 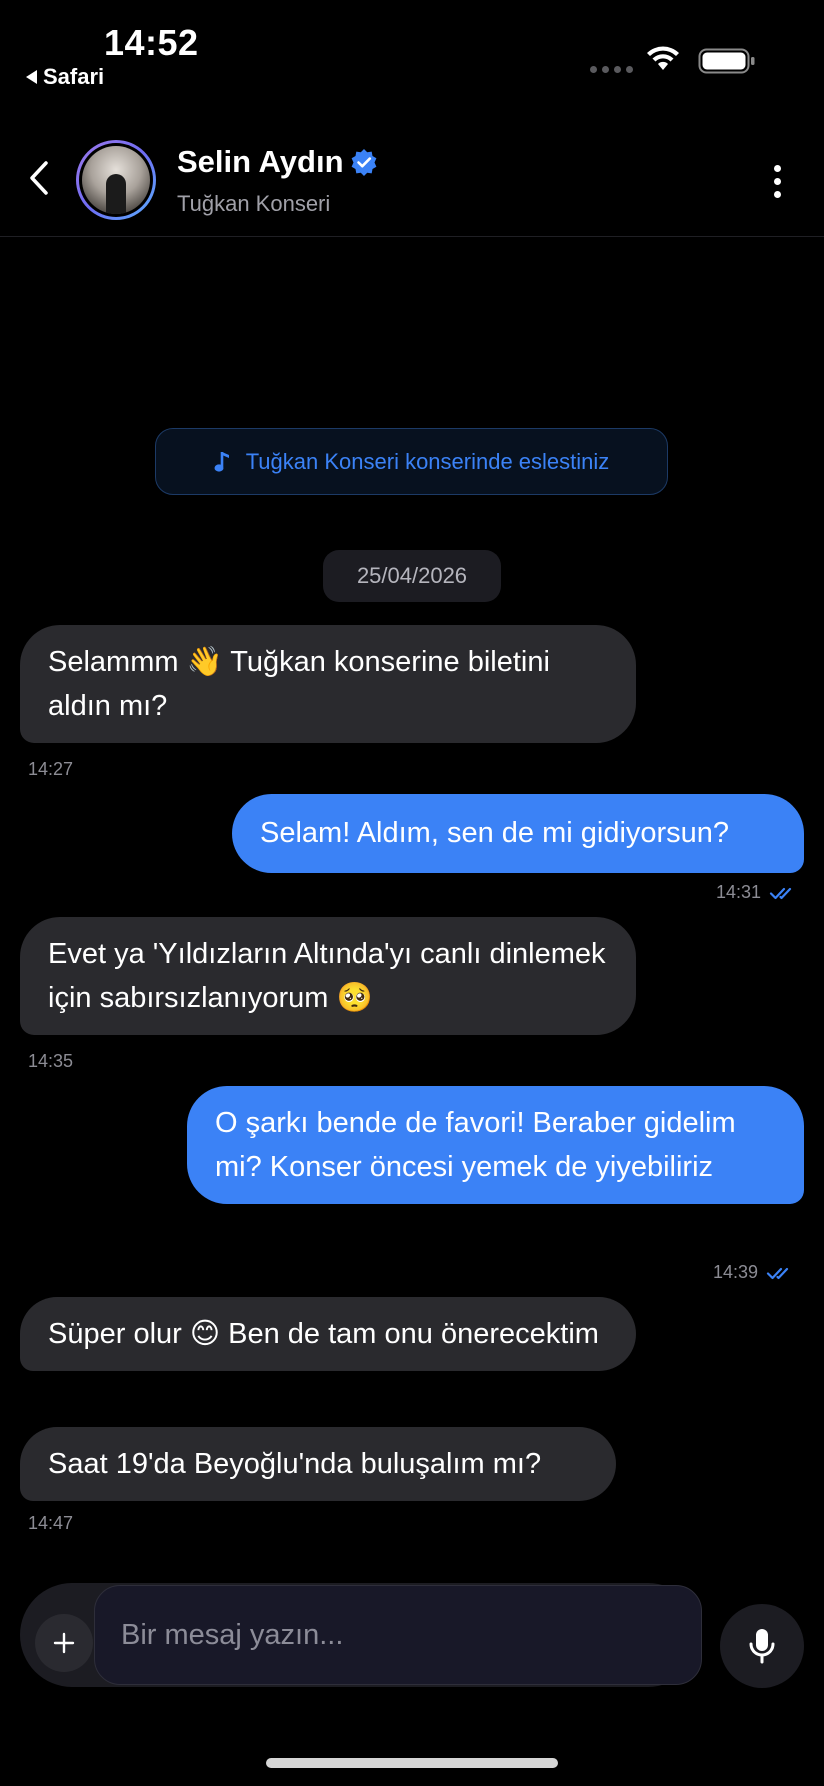 What do you see at coordinates (39, 180) in the screenshot?
I see `back-button` at bounding box center [39, 180].